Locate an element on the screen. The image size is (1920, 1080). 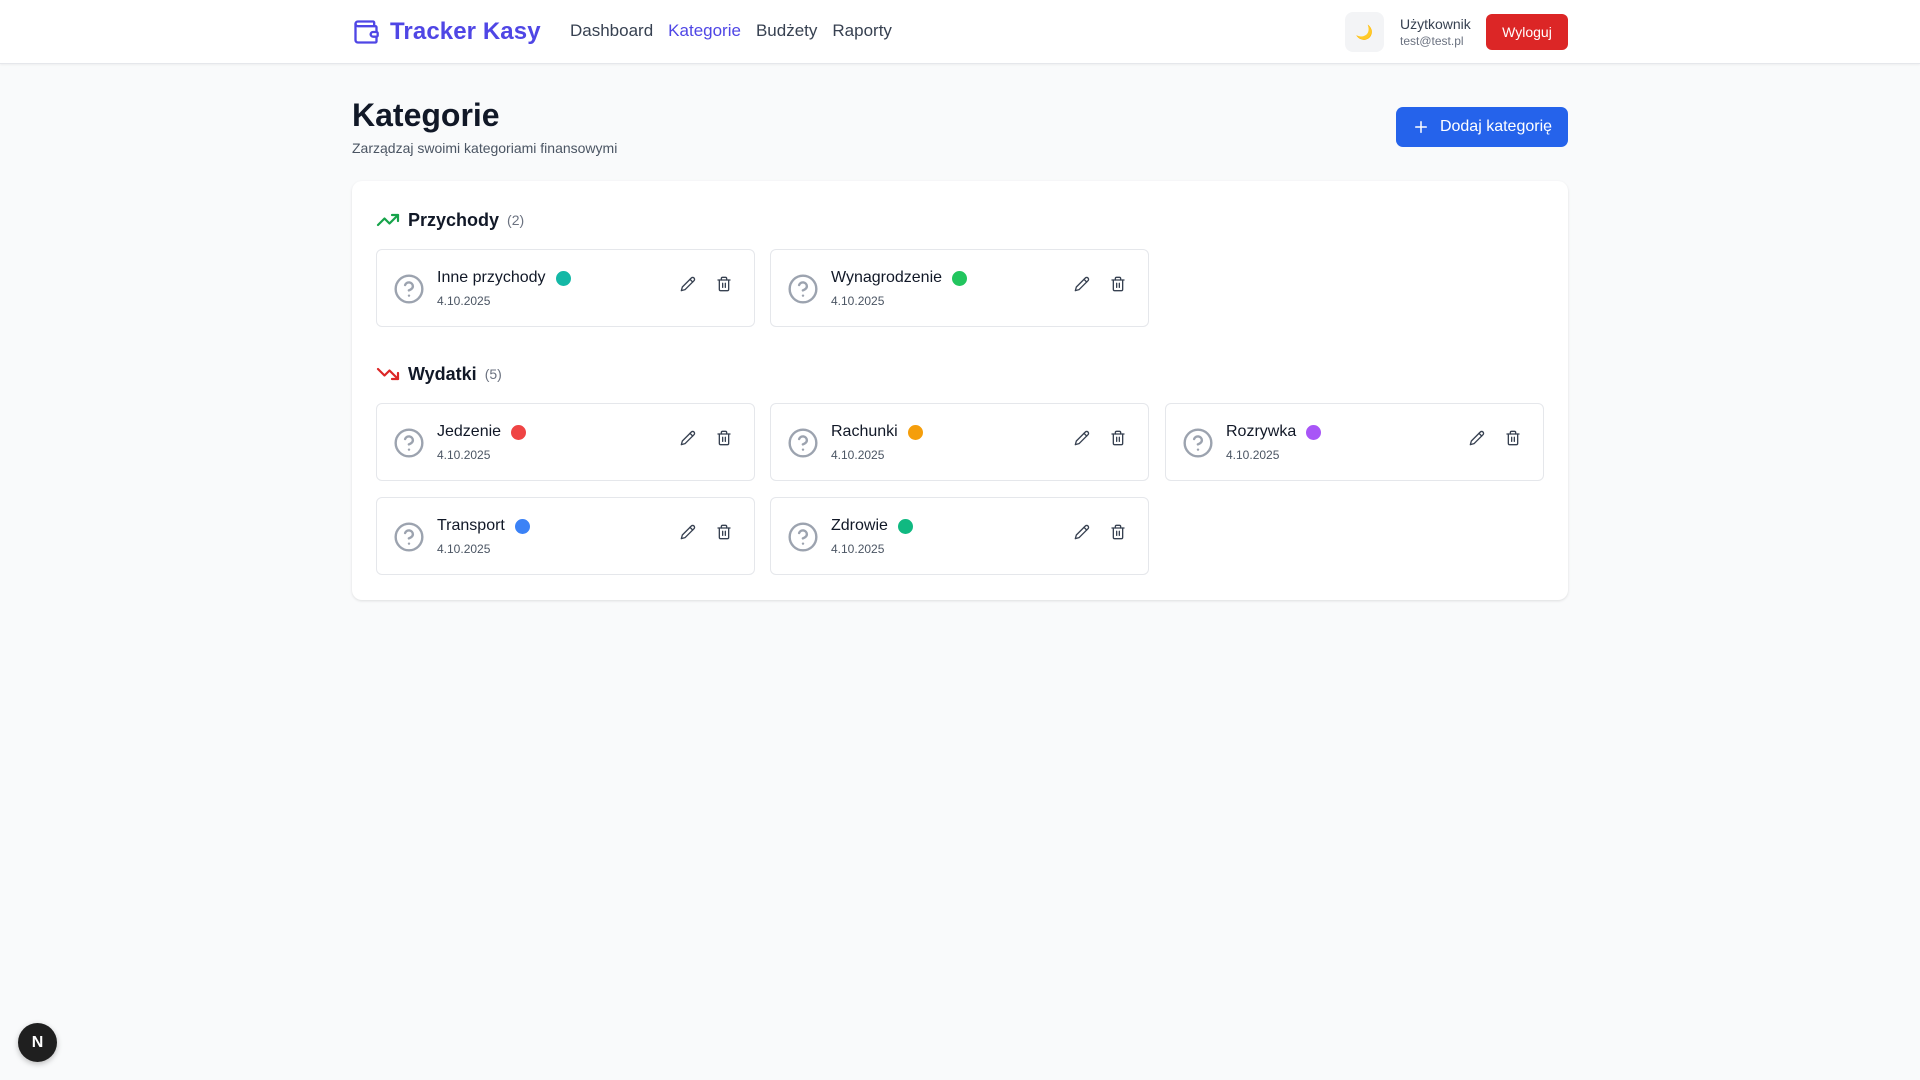
category-name-row: Transport is located at coordinates (483, 526).